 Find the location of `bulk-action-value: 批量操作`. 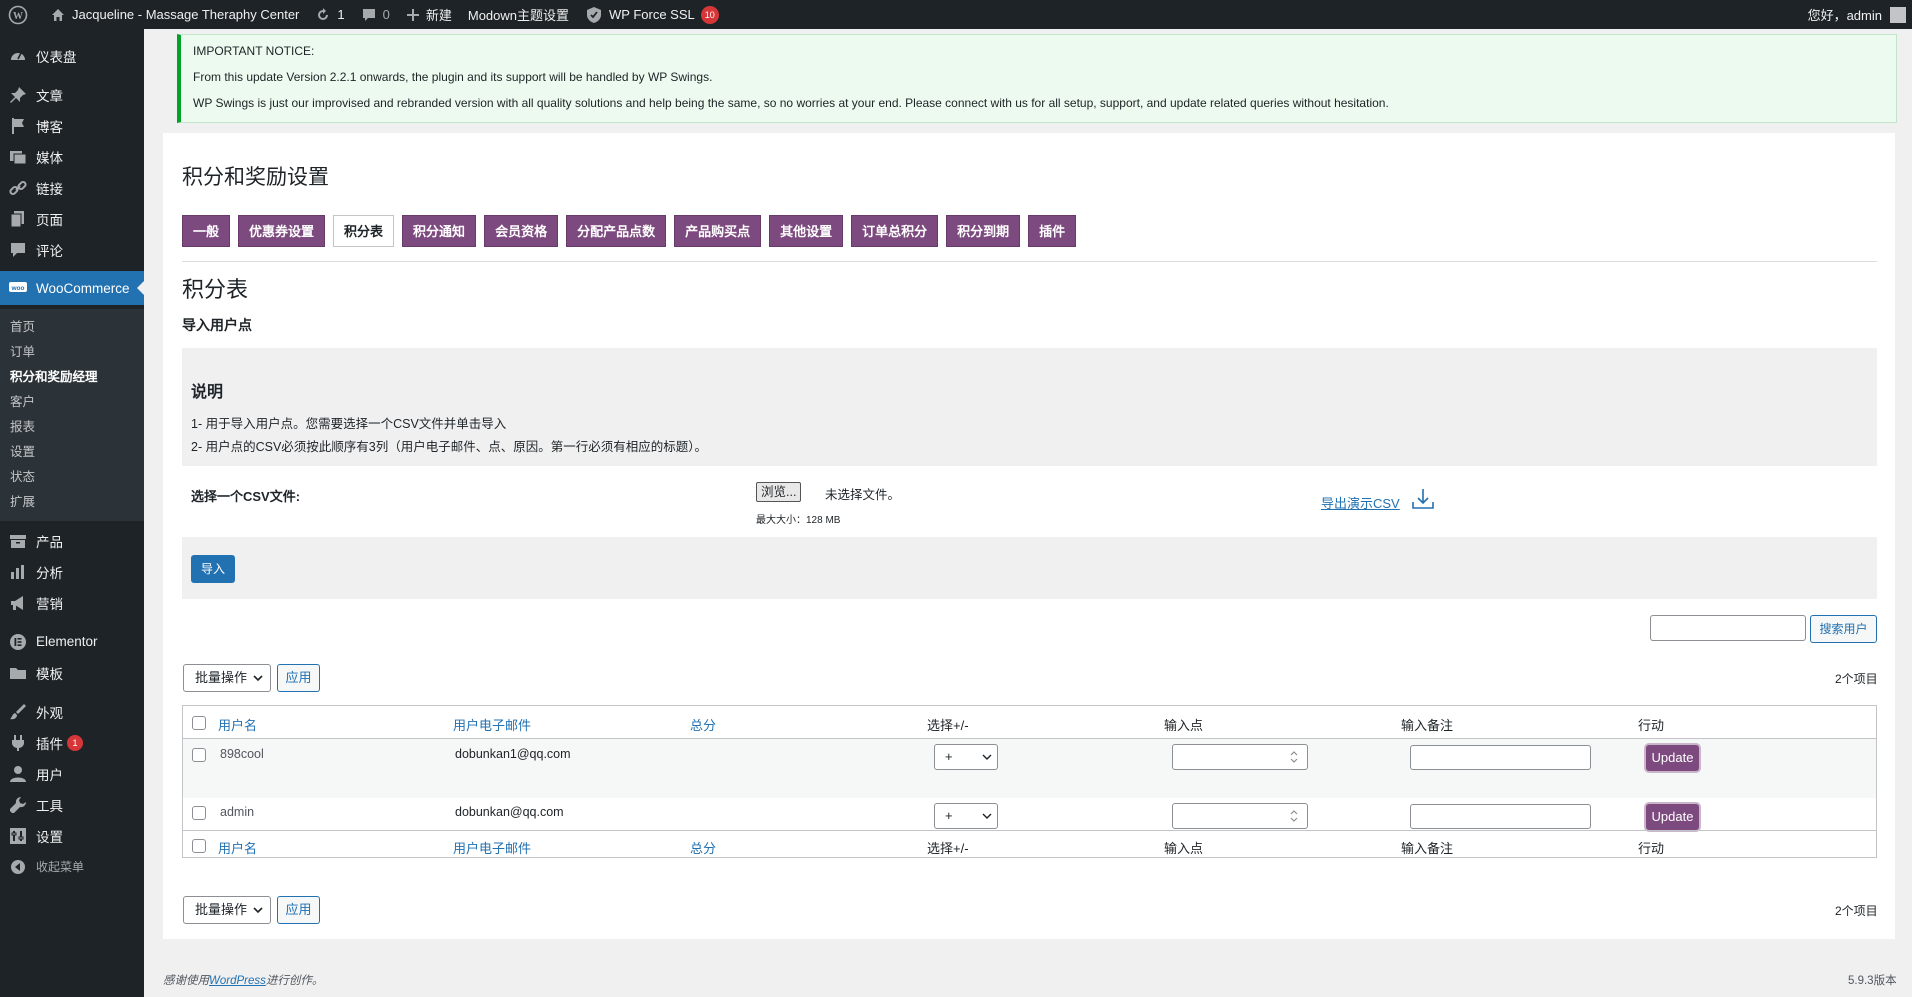

bulk-action-value: 批量操作 is located at coordinates (221, 909).